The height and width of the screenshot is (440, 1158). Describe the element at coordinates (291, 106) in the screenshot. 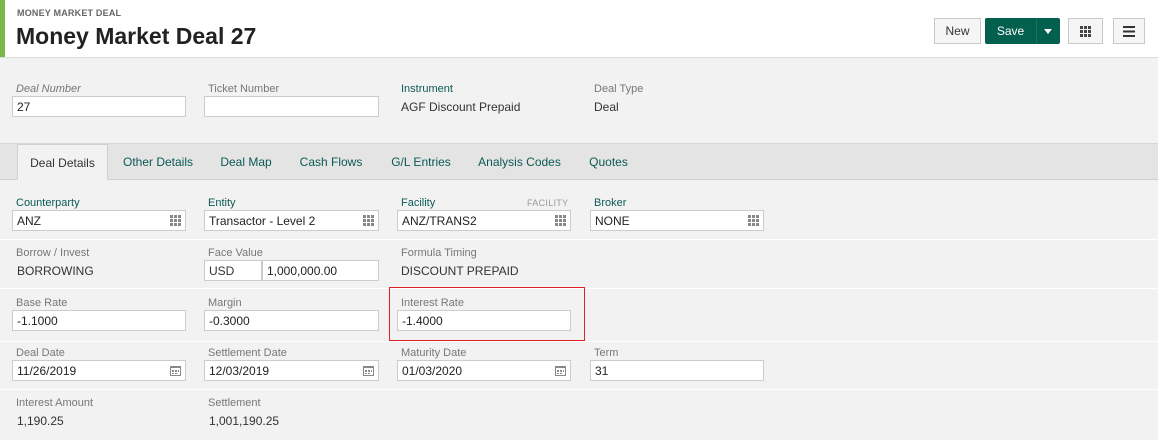

I see `ticket-number-input` at that location.